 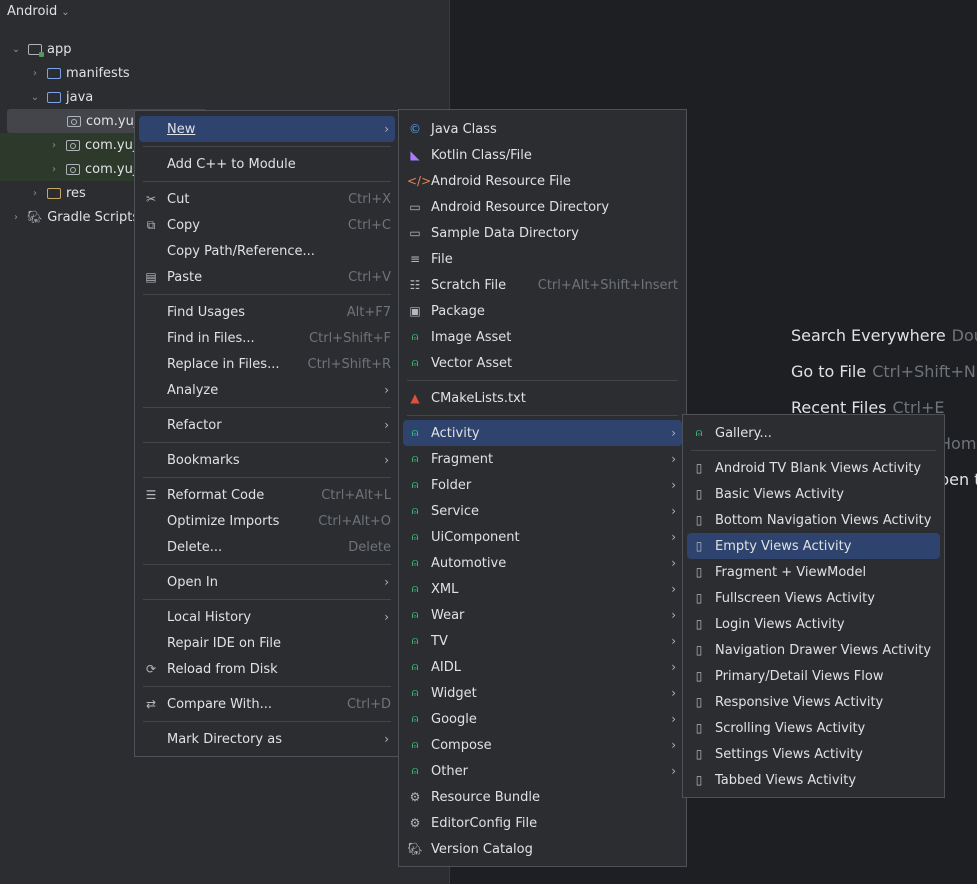 What do you see at coordinates (239, 73) in the screenshot?
I see `tree-node-manifests: › manifests` at bounding box center [239, 73].